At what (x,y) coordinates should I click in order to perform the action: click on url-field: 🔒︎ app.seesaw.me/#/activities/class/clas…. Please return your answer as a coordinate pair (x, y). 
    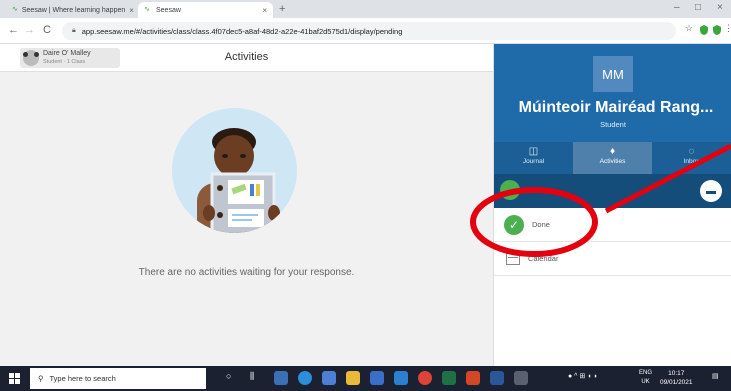
    Looking at the image, I should click on (369, 31).